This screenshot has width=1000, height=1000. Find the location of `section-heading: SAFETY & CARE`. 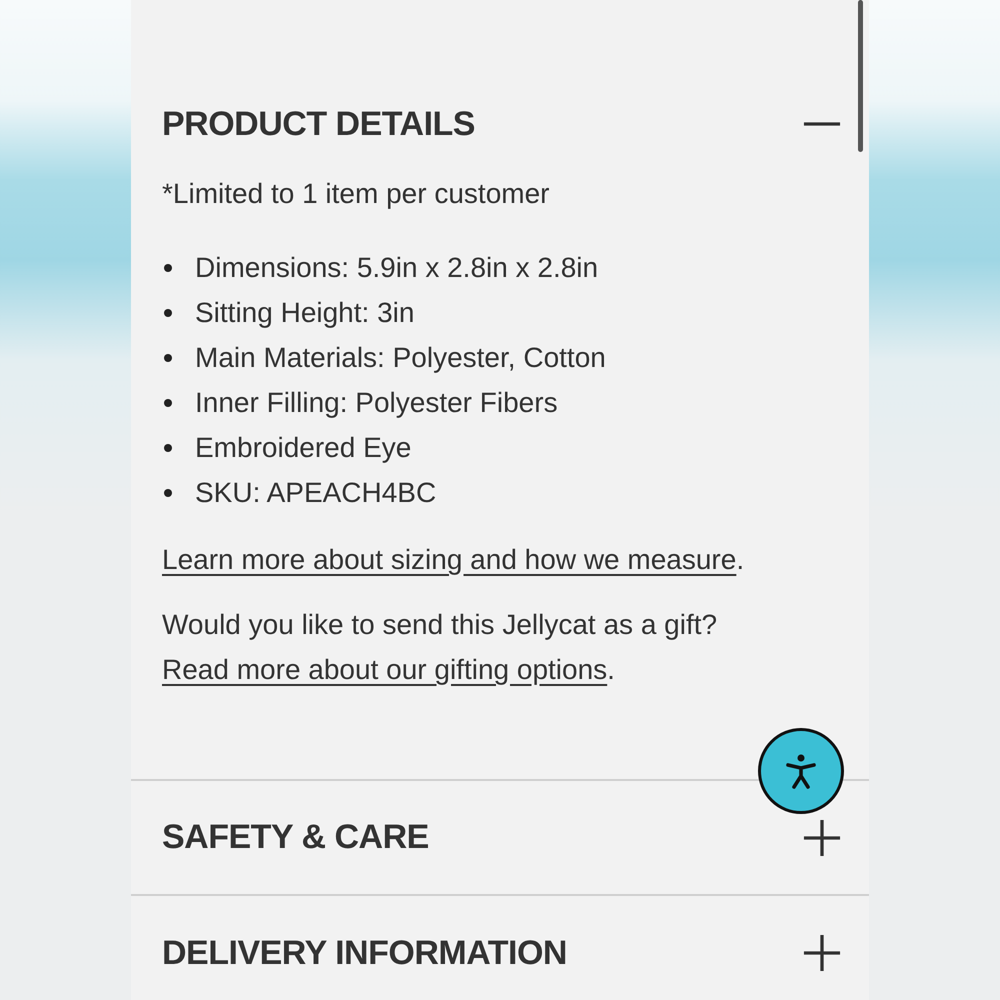

section-heading: SAFETY & CARE is located at coordinates (295, 837).